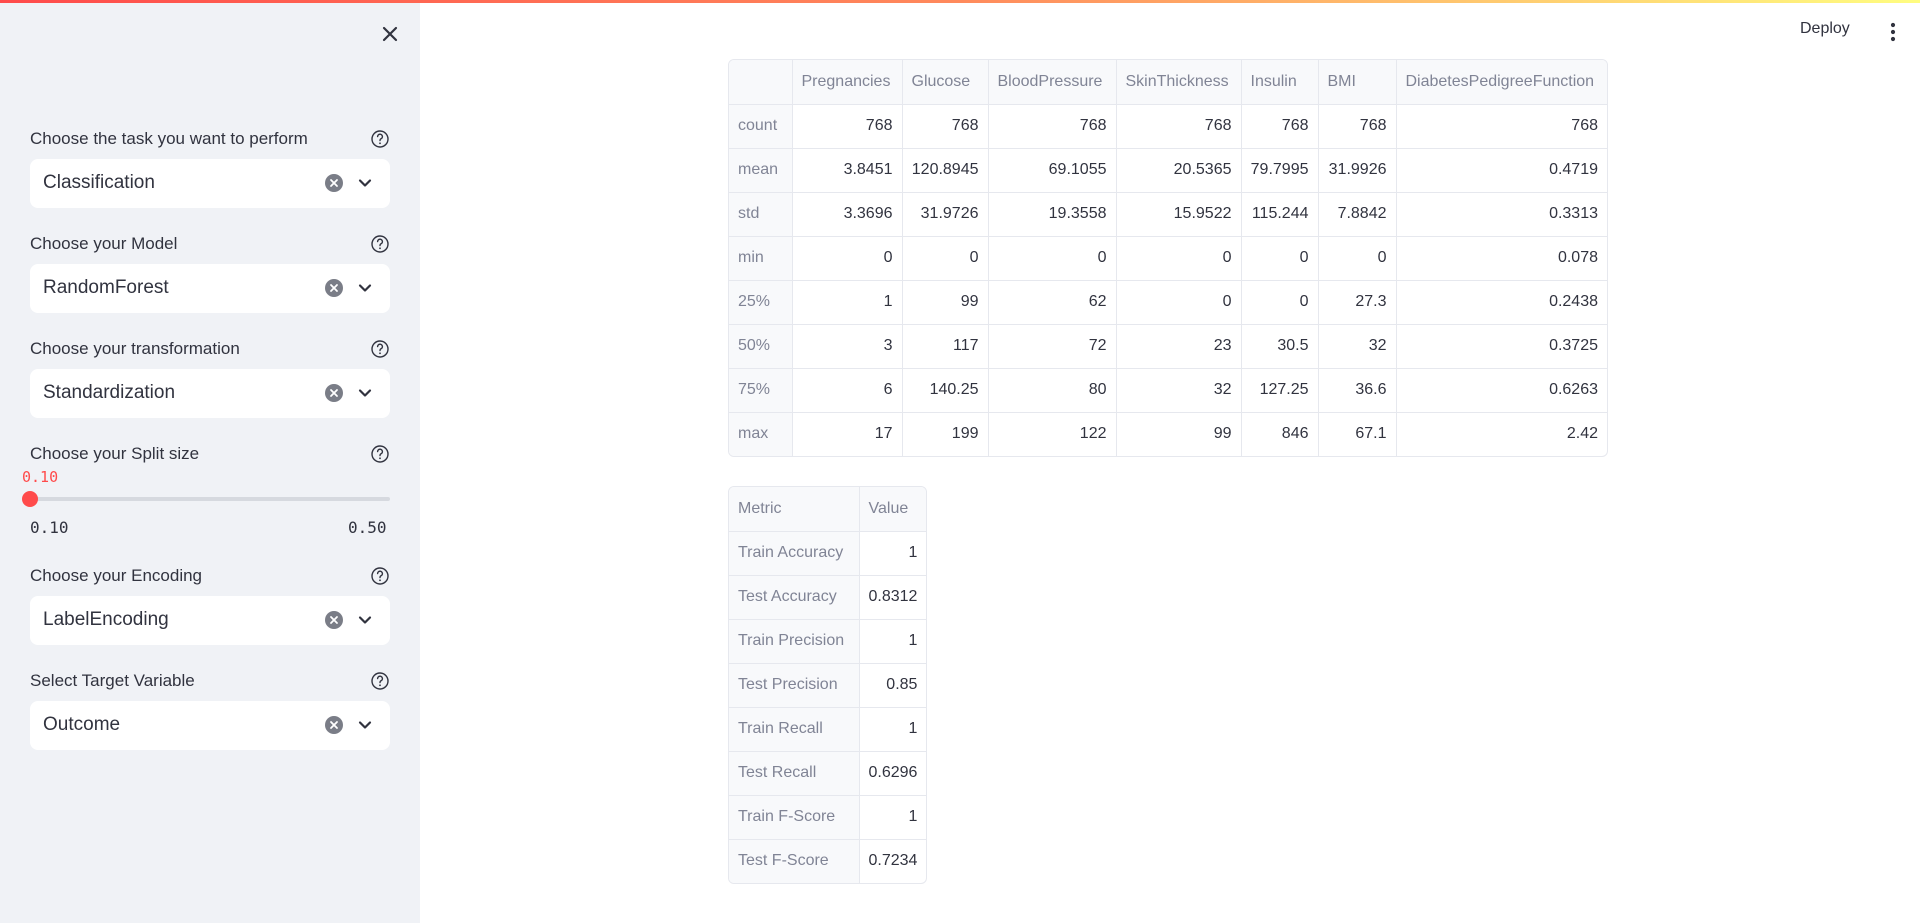 The width and height of the screenshot is (1920, 923). Describe the element at coordinates (794, 729) in the screenshot. I see `row-label: Train Recall` at that location.